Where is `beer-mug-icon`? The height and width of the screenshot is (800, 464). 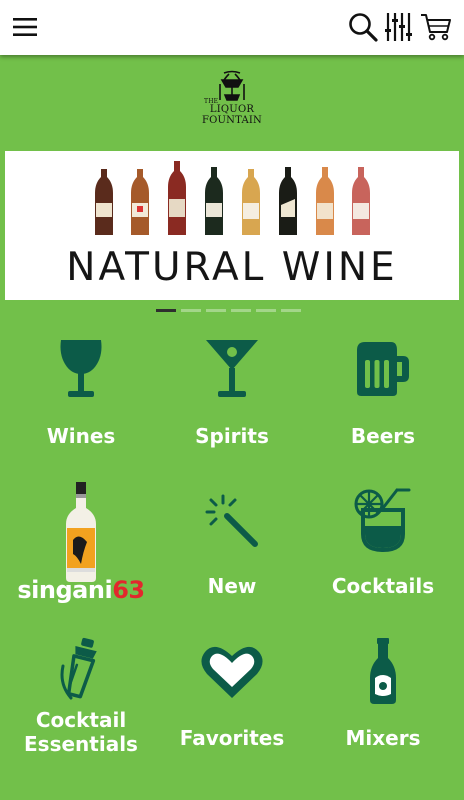 beer-mug-icon is located at coordinates (383, 369).